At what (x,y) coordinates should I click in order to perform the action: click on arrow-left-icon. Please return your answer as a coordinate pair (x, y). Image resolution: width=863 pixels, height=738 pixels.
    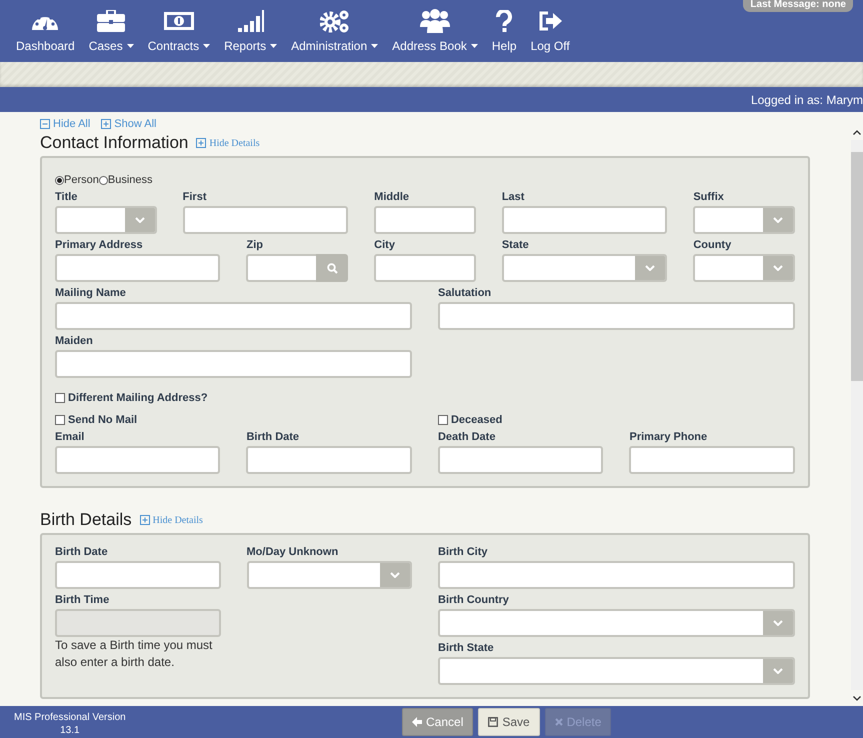
    Looking at the image, I should click on (417, 722).